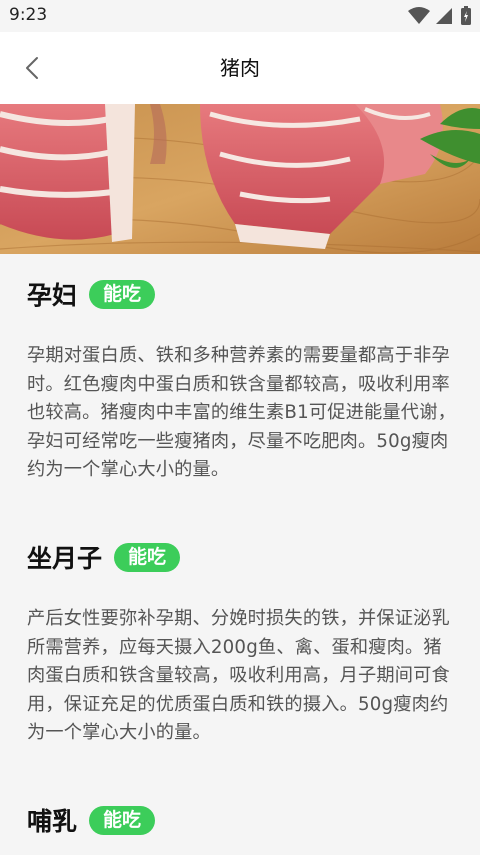 This screenshot has width=480, height=855. What do you see at coordinates (28, 15) in the screenshot?
I see `status-time: 9:23` at bounding box center [28, 15].